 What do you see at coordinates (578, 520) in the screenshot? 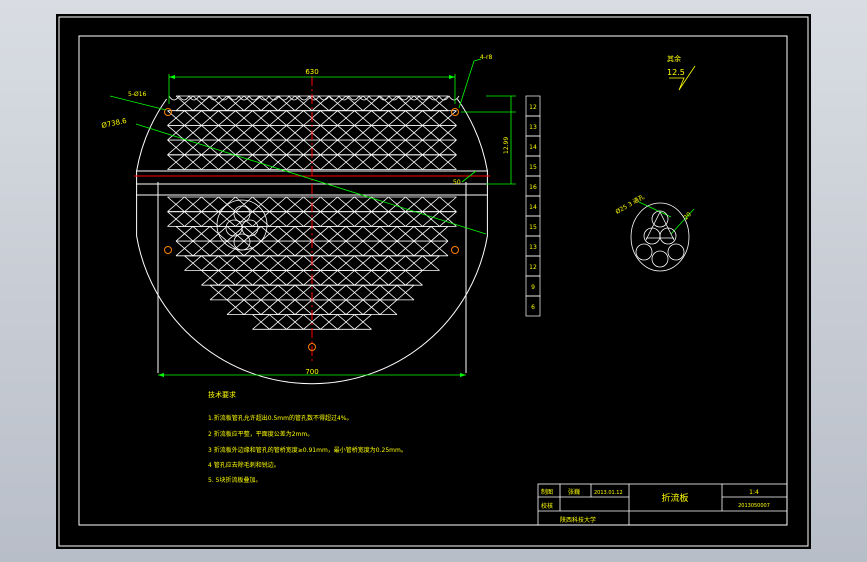
I see `school-name: 陕西科技大学` at bounding box center [578, 520].